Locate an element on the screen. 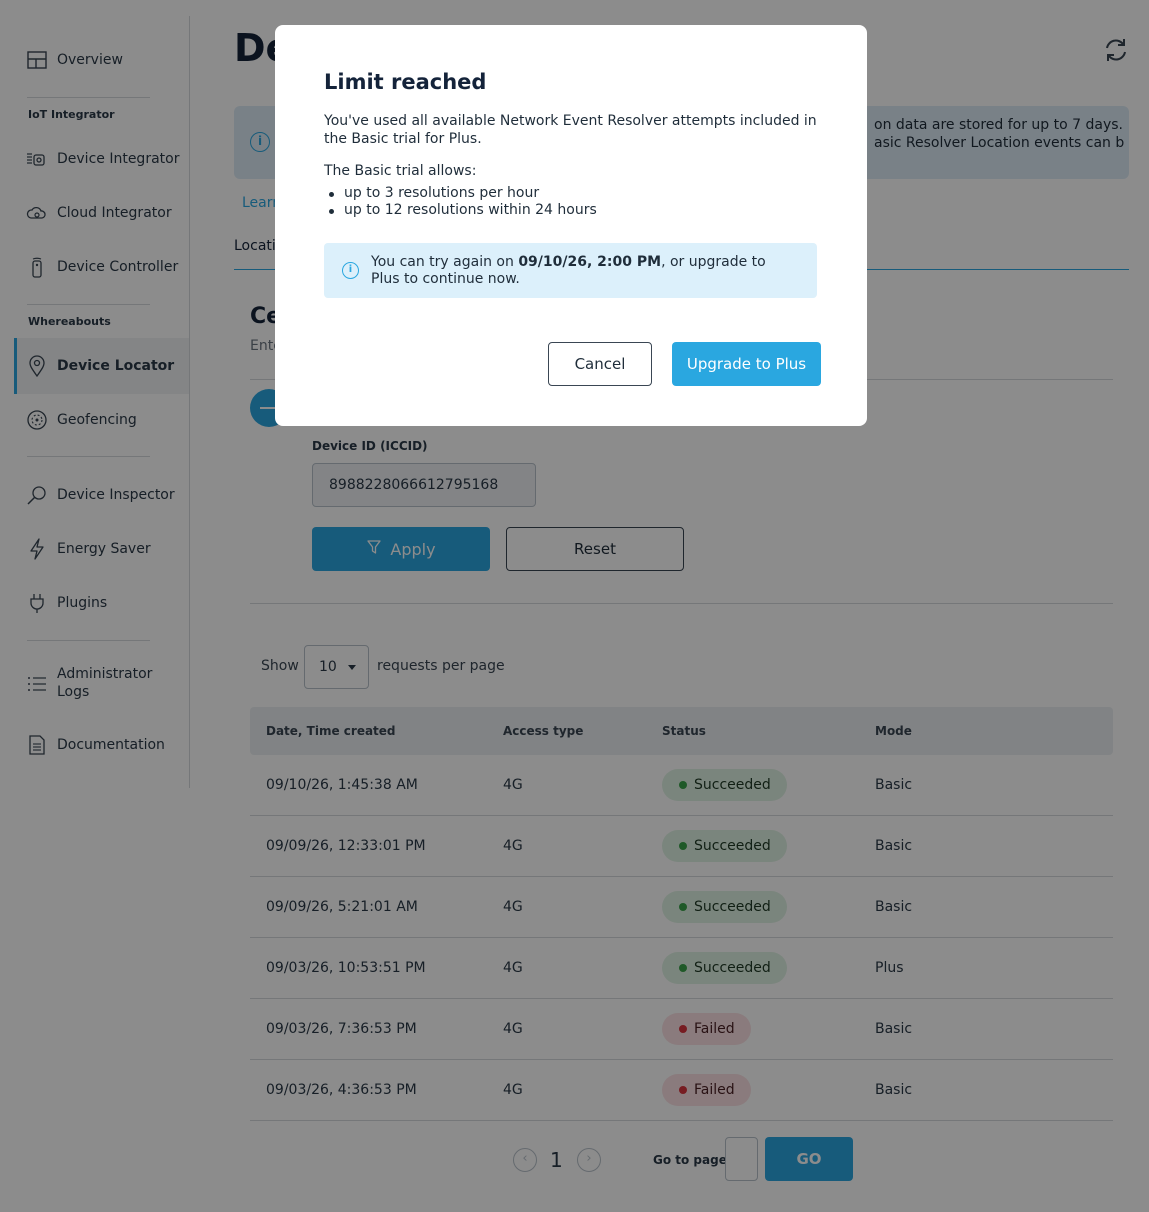  retry-date: 09/10/26, 2:00 PM is located at coordinates (590, 262).